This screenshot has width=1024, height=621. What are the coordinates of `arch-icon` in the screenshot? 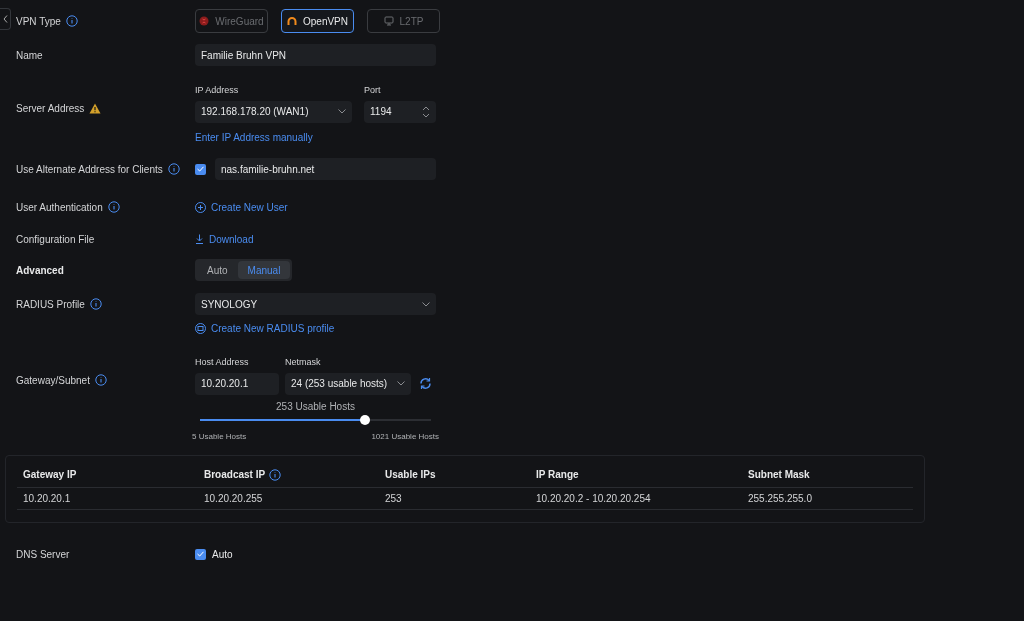 It's located at (292, 21).